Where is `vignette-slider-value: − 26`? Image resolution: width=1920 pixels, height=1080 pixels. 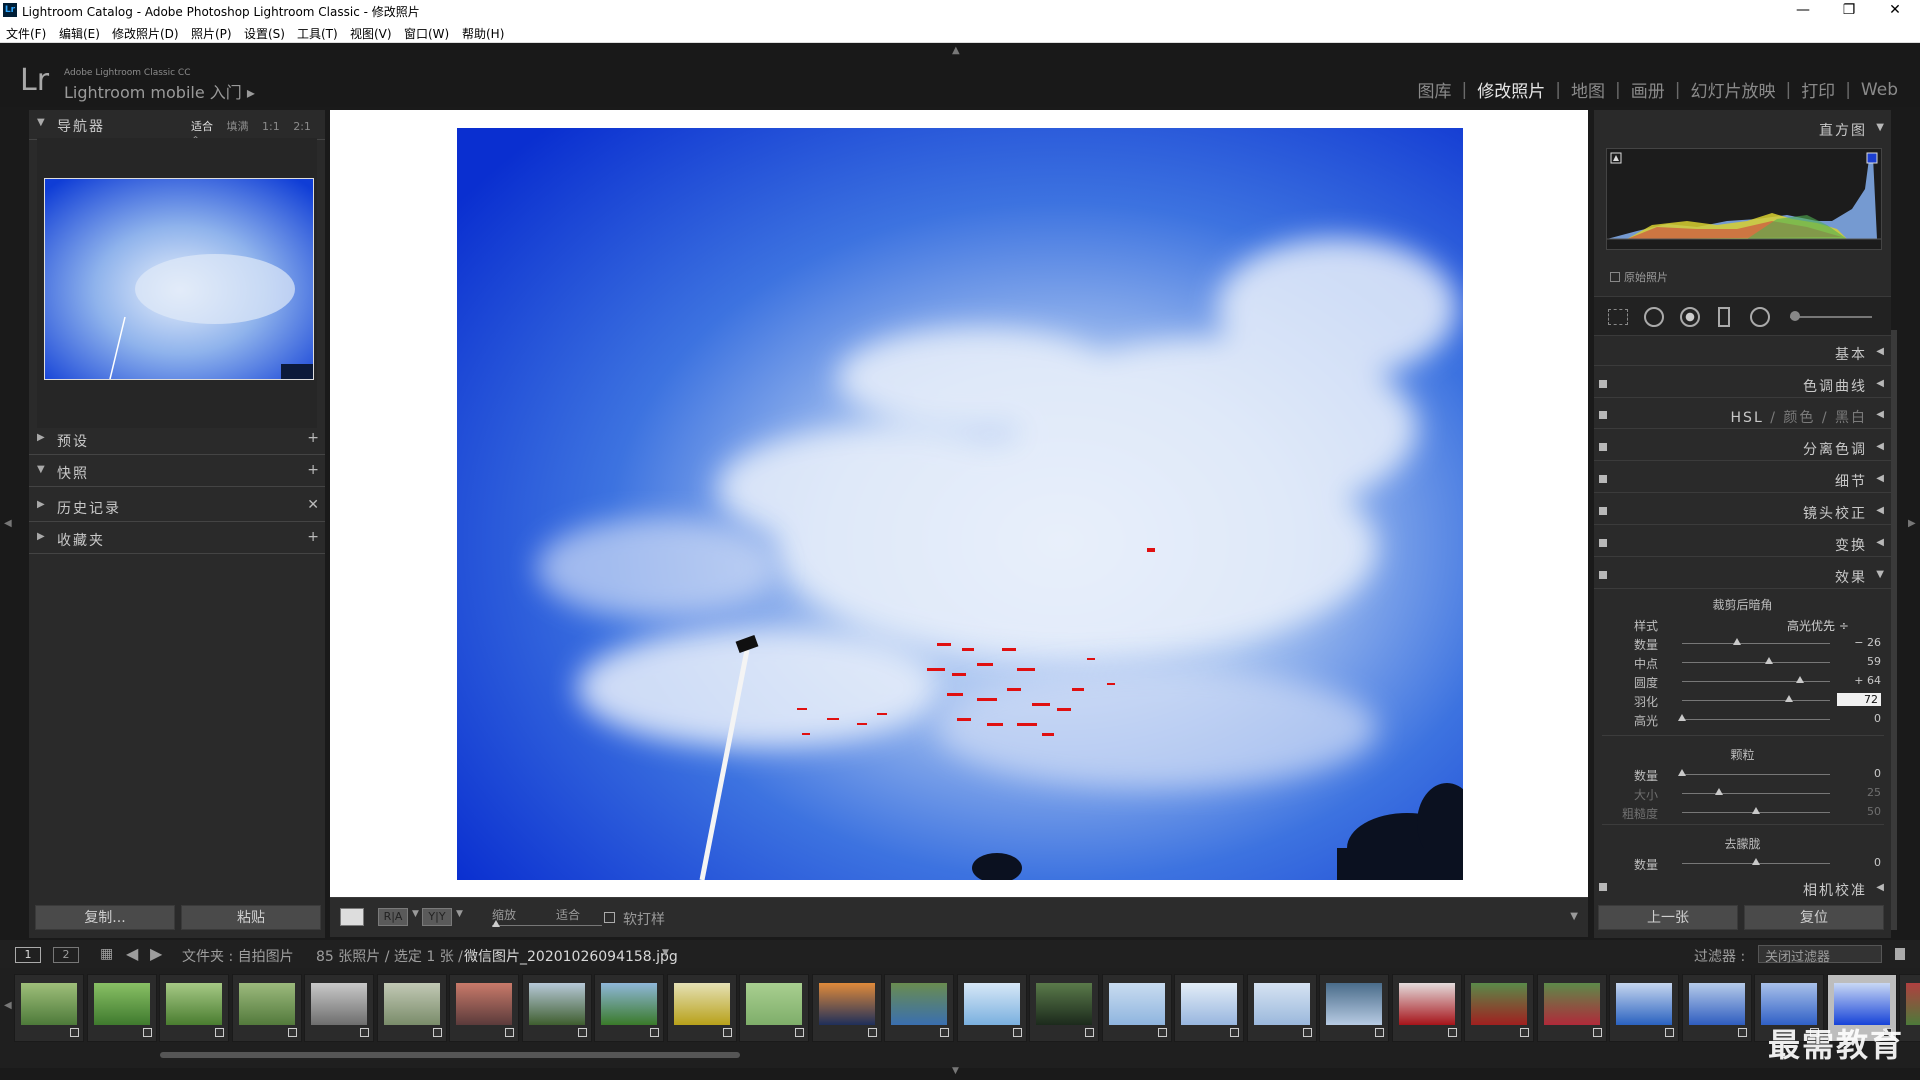
vignette-slider-value: − 26 is located at coordinates (1859, 642).